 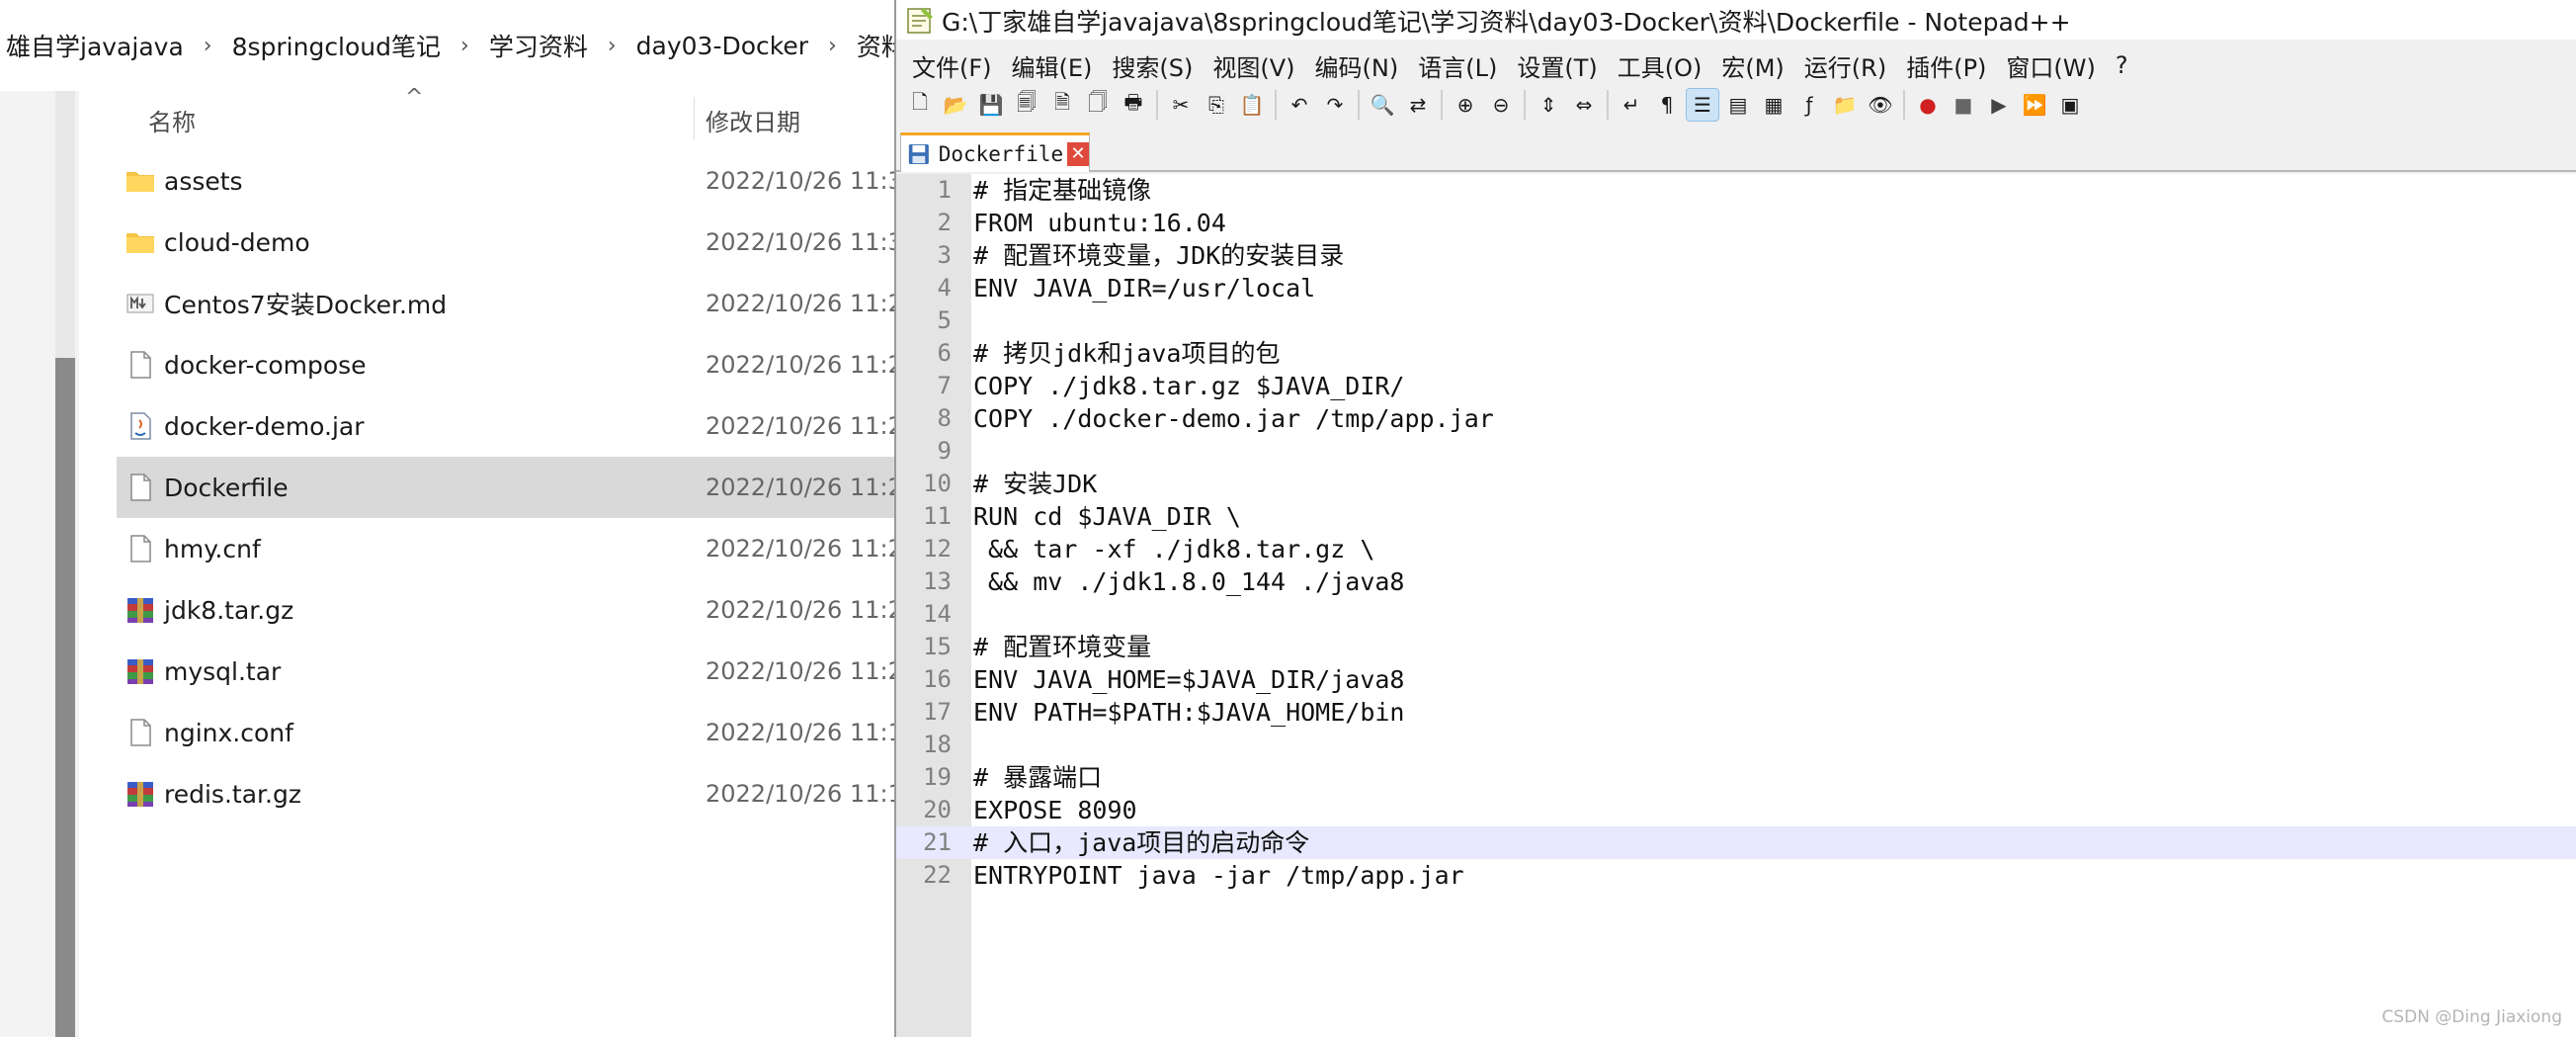 What do you see at coordinates (1736, 745) in the screenshot?
I see `code-line: 18` at bounding box center [1736, 745].